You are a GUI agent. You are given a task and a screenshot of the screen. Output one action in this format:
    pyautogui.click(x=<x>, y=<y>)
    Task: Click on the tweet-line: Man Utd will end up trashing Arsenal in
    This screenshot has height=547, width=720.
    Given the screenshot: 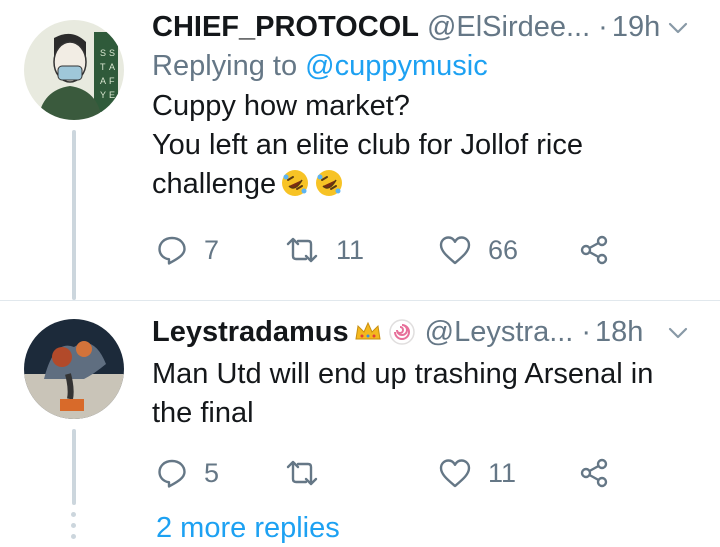 What is the action you would take?
    pyautogui.click(x=403, y=374)
    